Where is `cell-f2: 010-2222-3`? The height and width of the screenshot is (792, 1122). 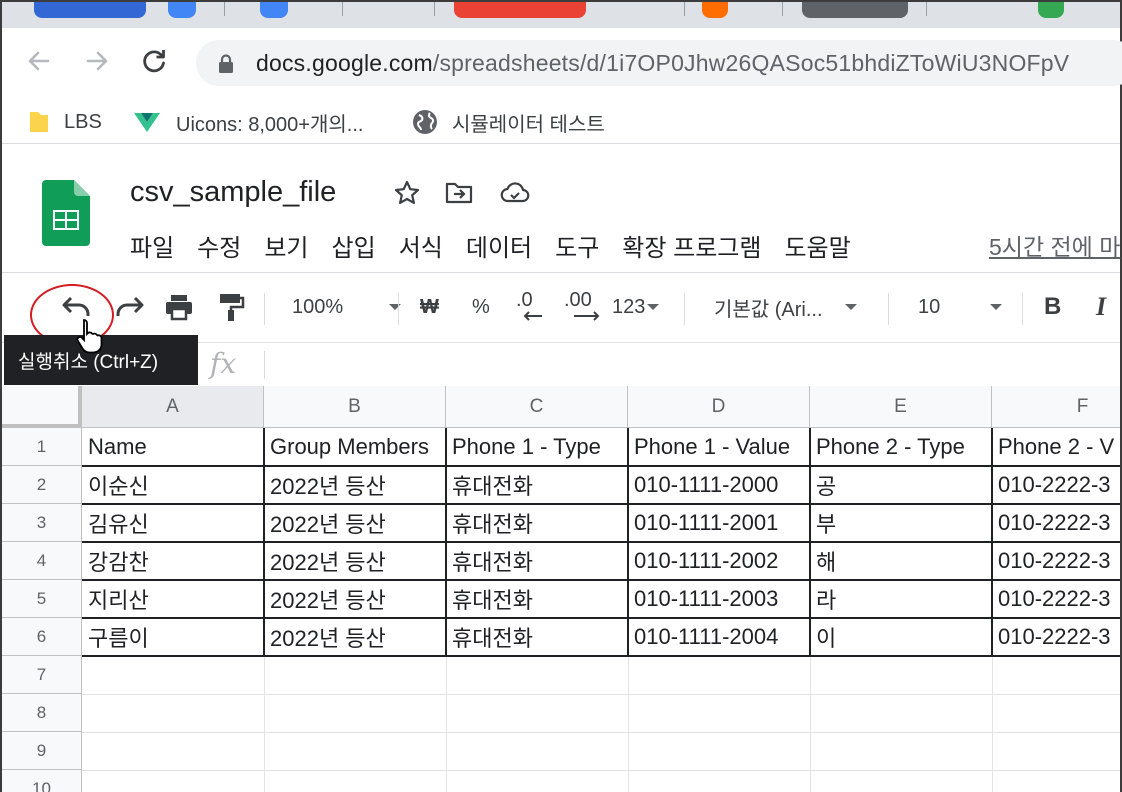 cell-f2: 010-2222-3 is located at coordinates (1056, 485).